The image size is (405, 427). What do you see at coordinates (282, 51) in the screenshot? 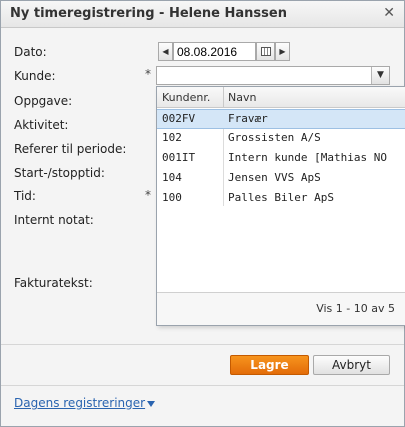
I see `next-day-button: ▶` at bounding box center [282, 51].